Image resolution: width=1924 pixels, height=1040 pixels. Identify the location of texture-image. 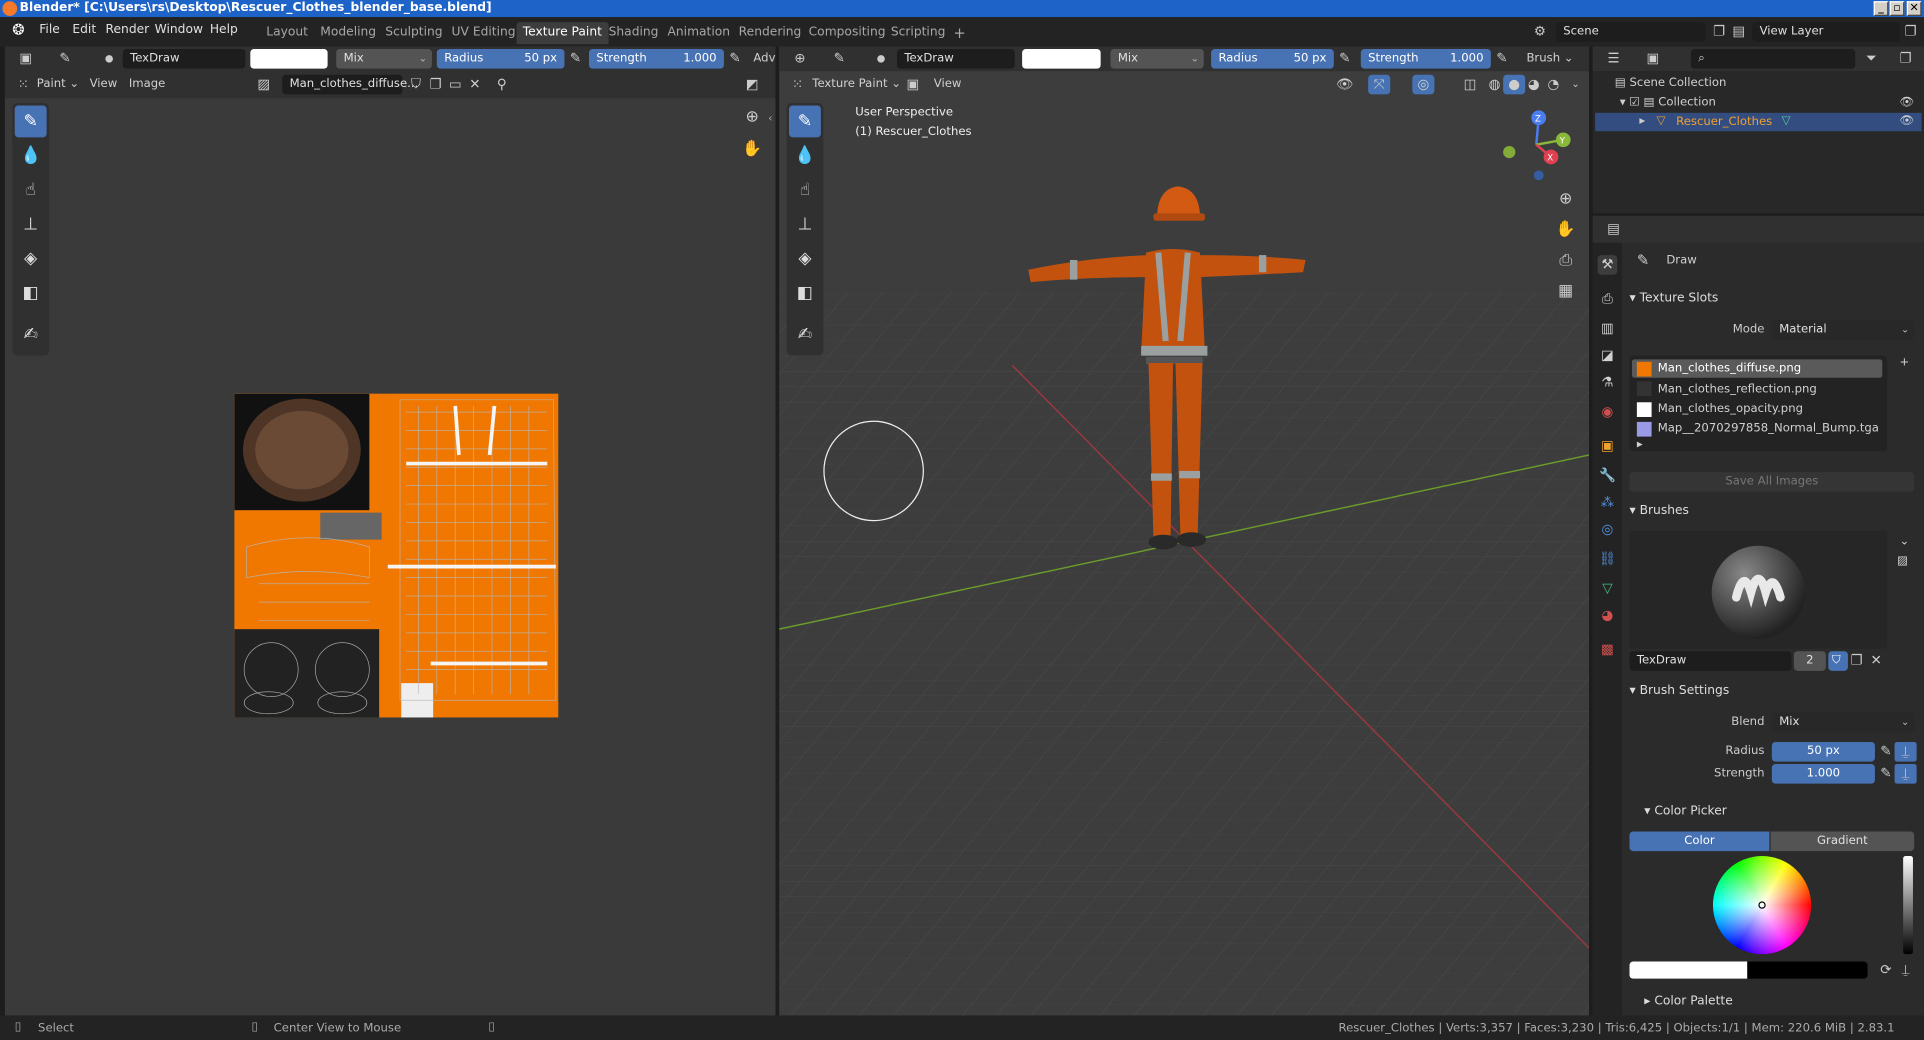
(396, 555).